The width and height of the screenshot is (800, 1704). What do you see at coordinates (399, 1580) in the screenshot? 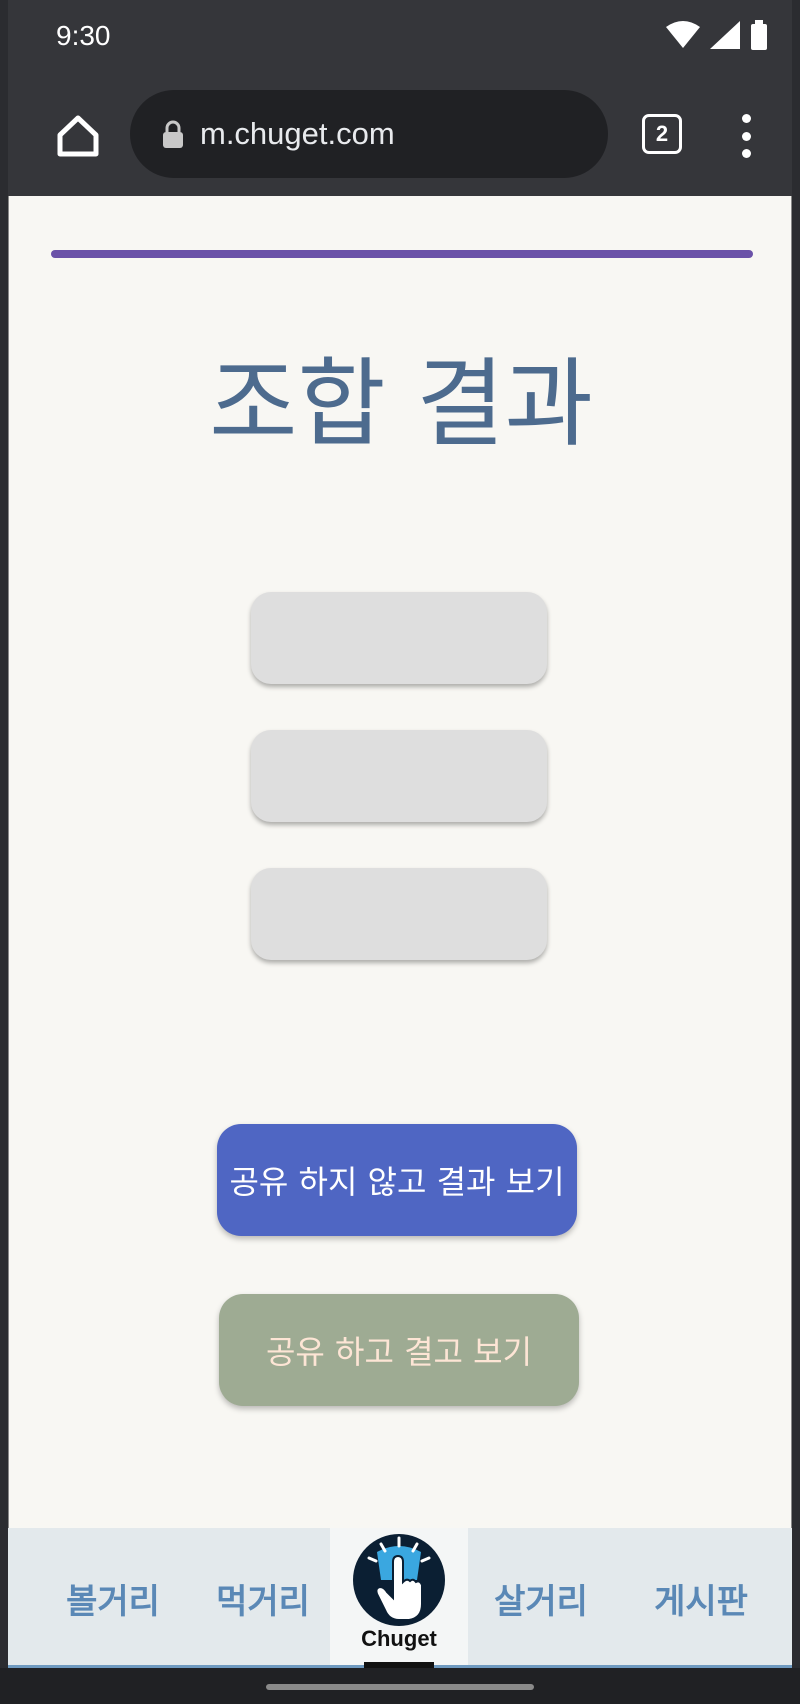
I see `chuget-logo-icon` at bounding box center [399, 1580].